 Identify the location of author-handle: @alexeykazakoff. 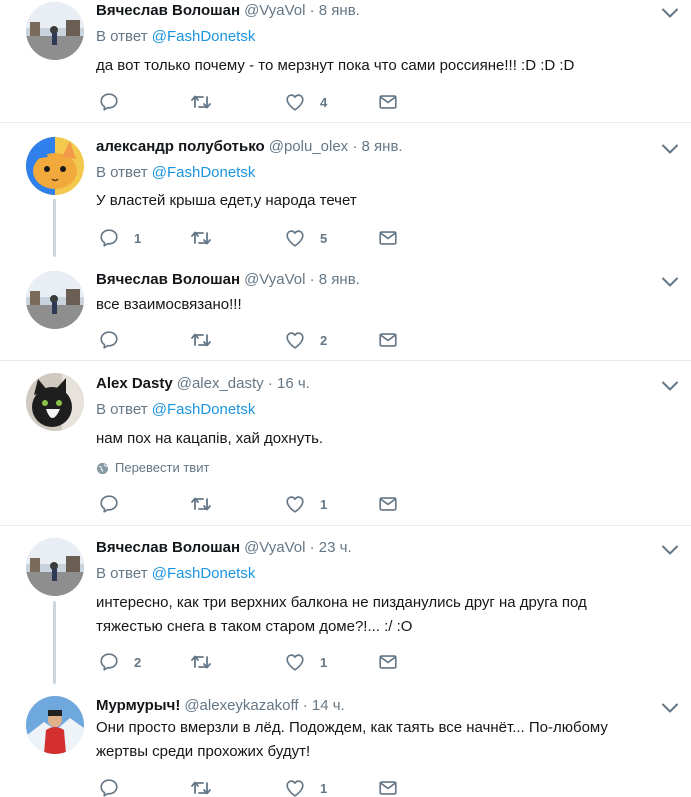
(241, 705).